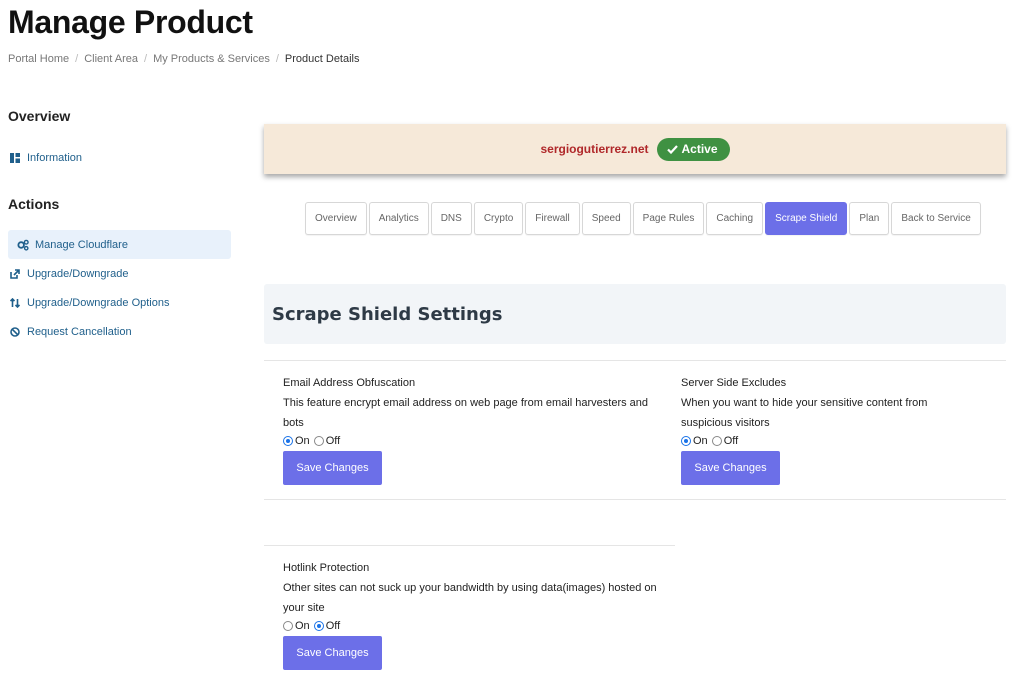 The height and width of the screenshot is (695, 1021). What do you see at coordinates (322, 59) in the screenshot?
I see `breadcrumb-current: Product Details` at bounding box center [322, 59].